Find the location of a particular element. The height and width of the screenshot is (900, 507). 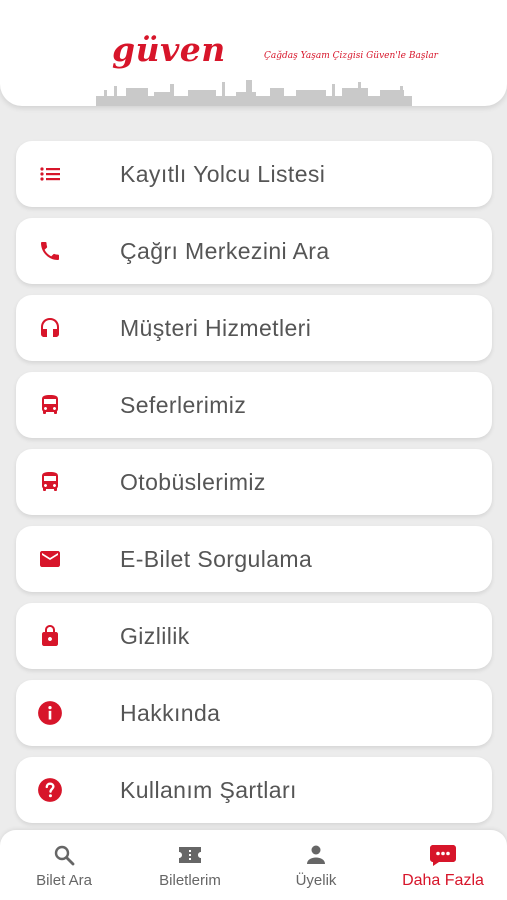

tab-label: Daha Fazla is located at coordinates (443, 880).